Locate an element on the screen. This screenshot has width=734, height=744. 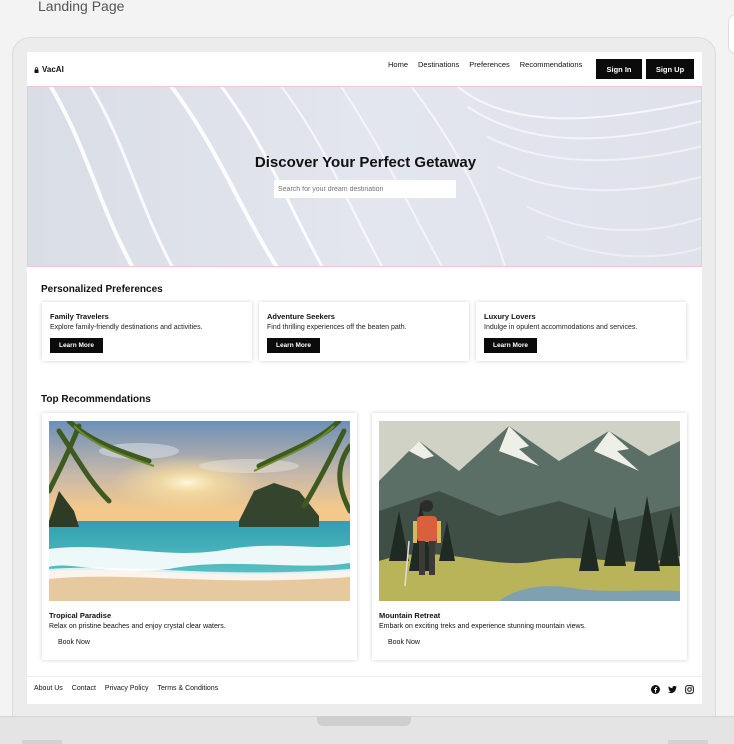
pref-card-title: Family Travelers is located at coordinates (79, 316).